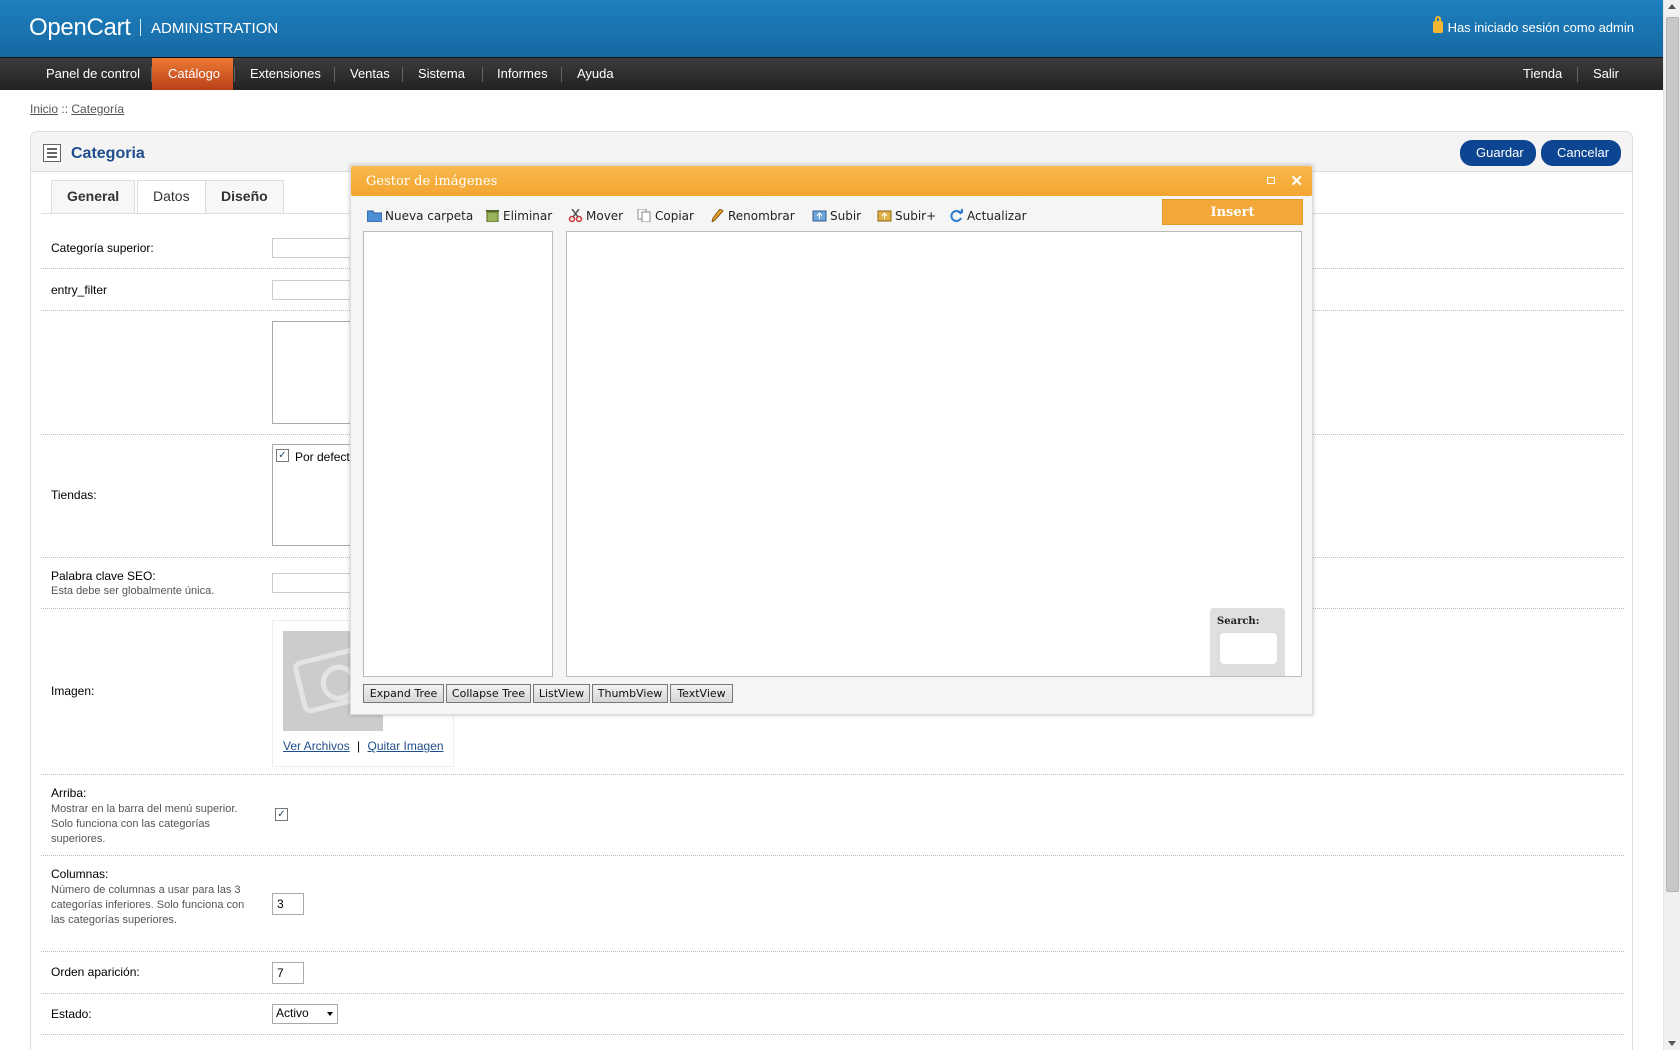 The height and width of the screenshot is (1050, 1680). Describe the element at coordinates (701, 693) in the screenshot. I see `text-view-button: TextView` at that location.